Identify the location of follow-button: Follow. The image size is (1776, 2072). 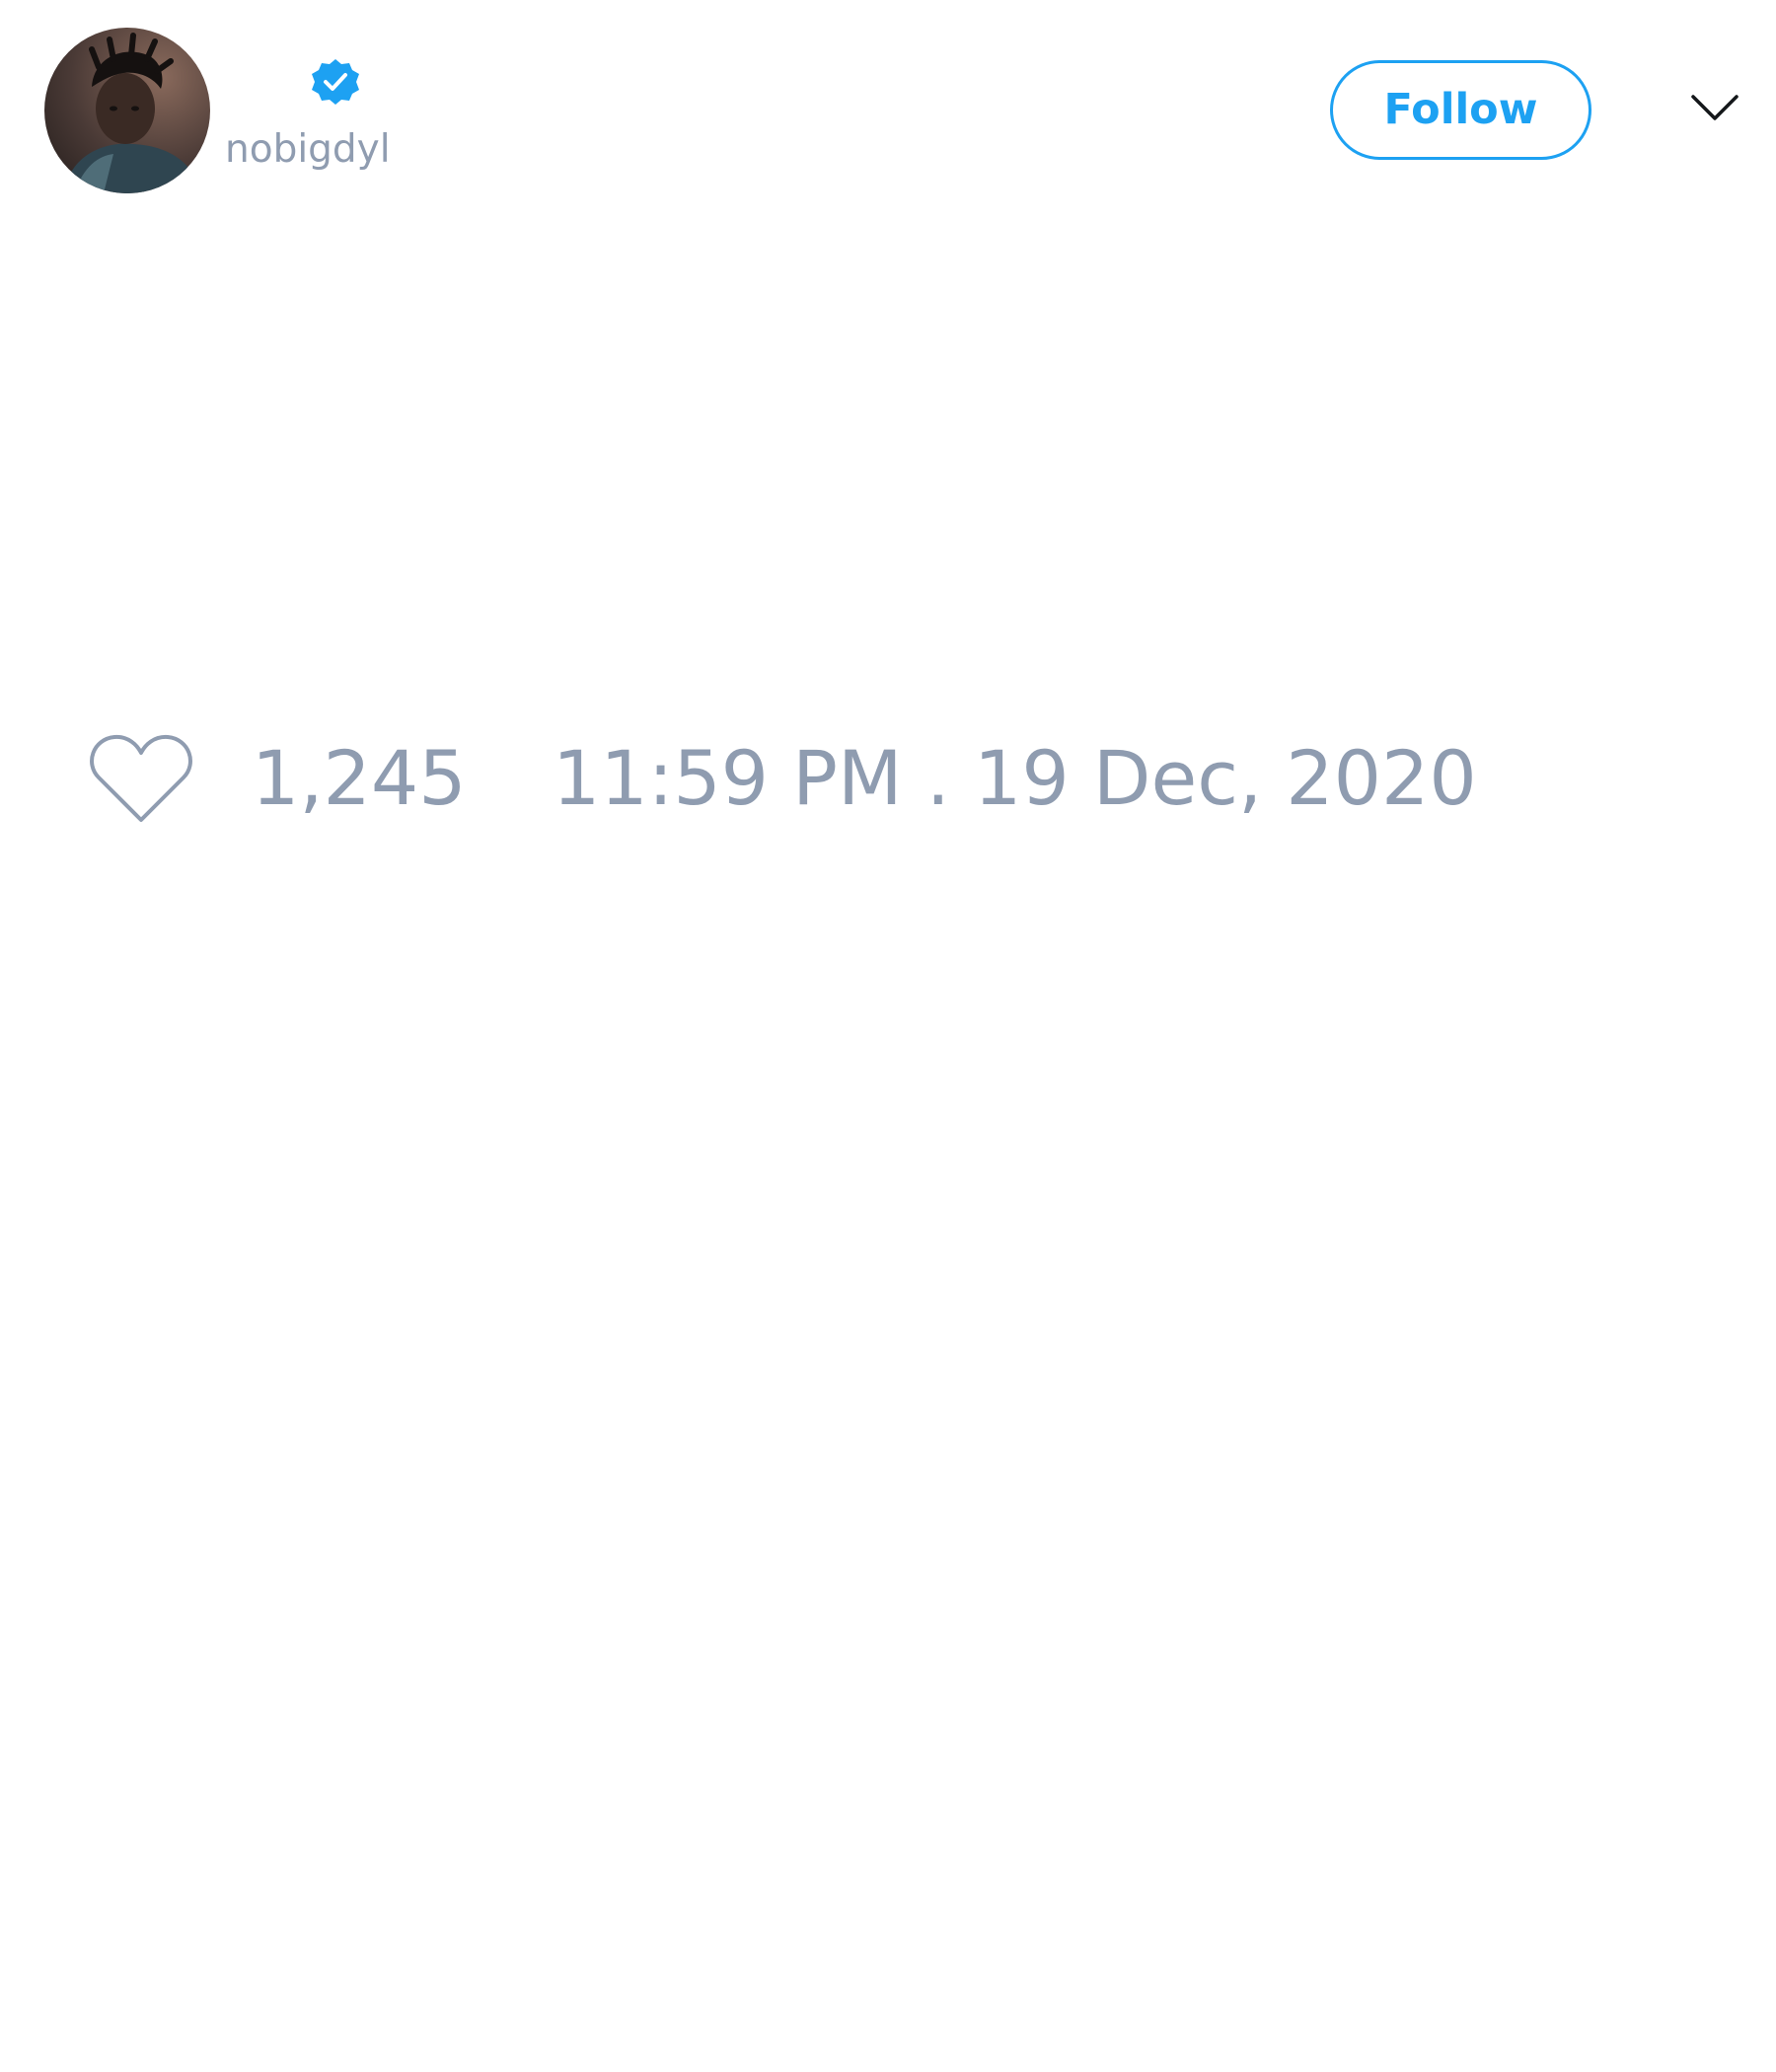
(1461, 110).